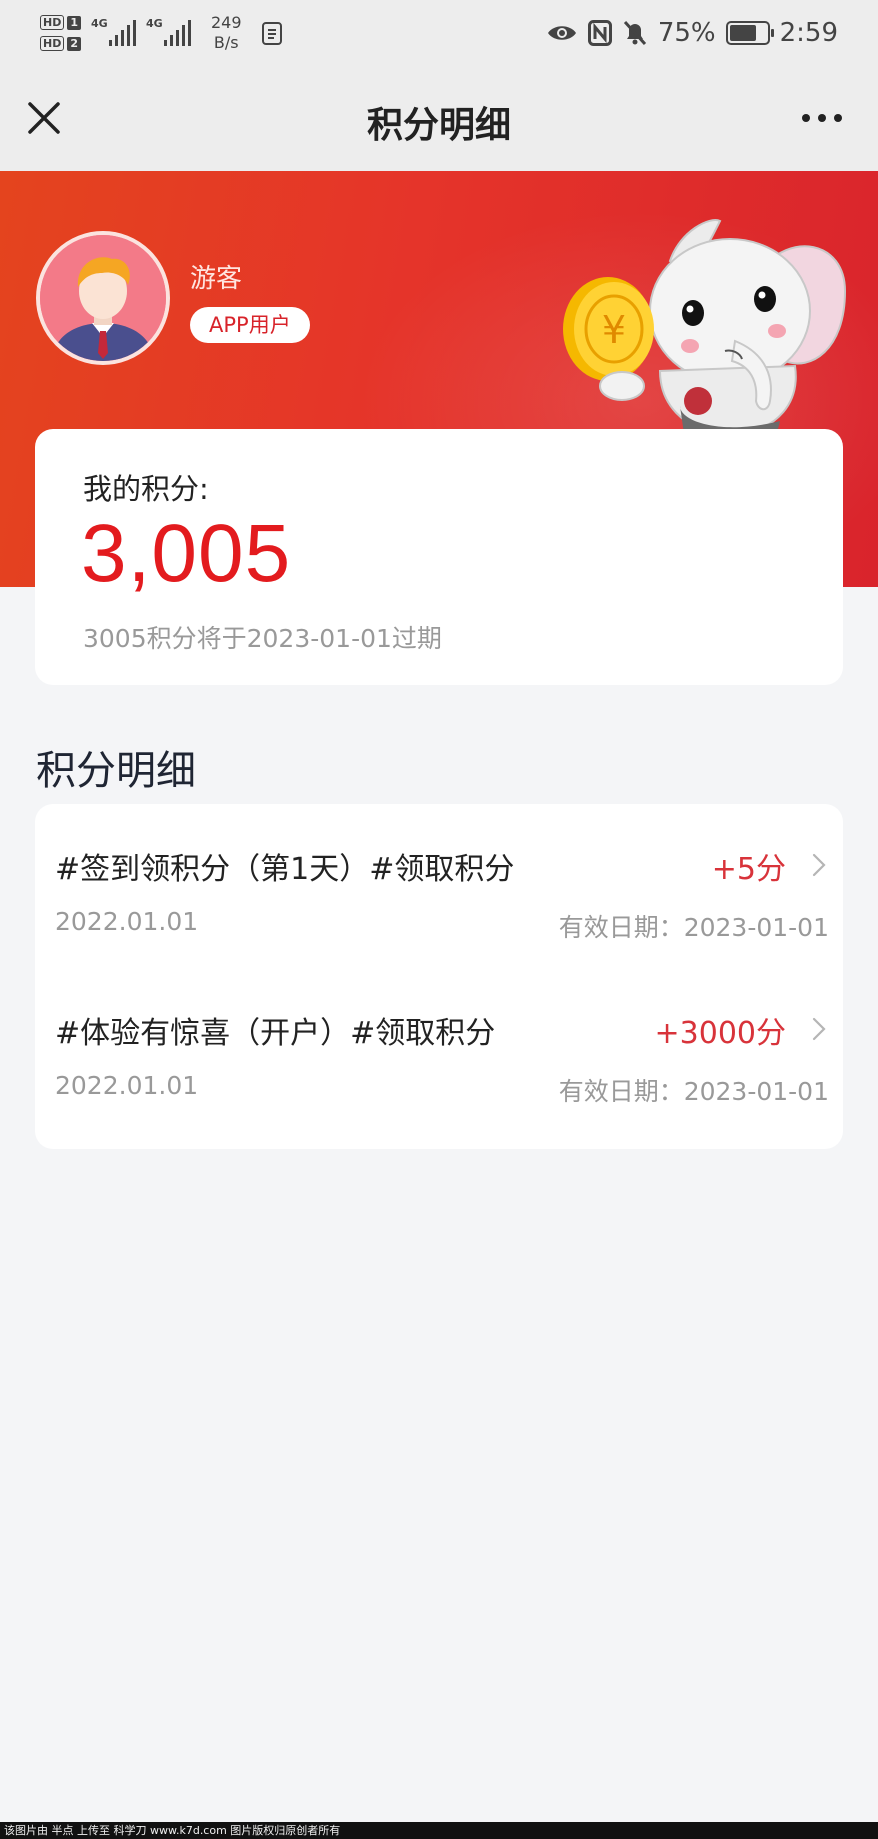 The image size is (878, 1839). Describe the element at coordinates (52, 22) in the screenshot. I see `sim1-hd-label: HD` at that location.